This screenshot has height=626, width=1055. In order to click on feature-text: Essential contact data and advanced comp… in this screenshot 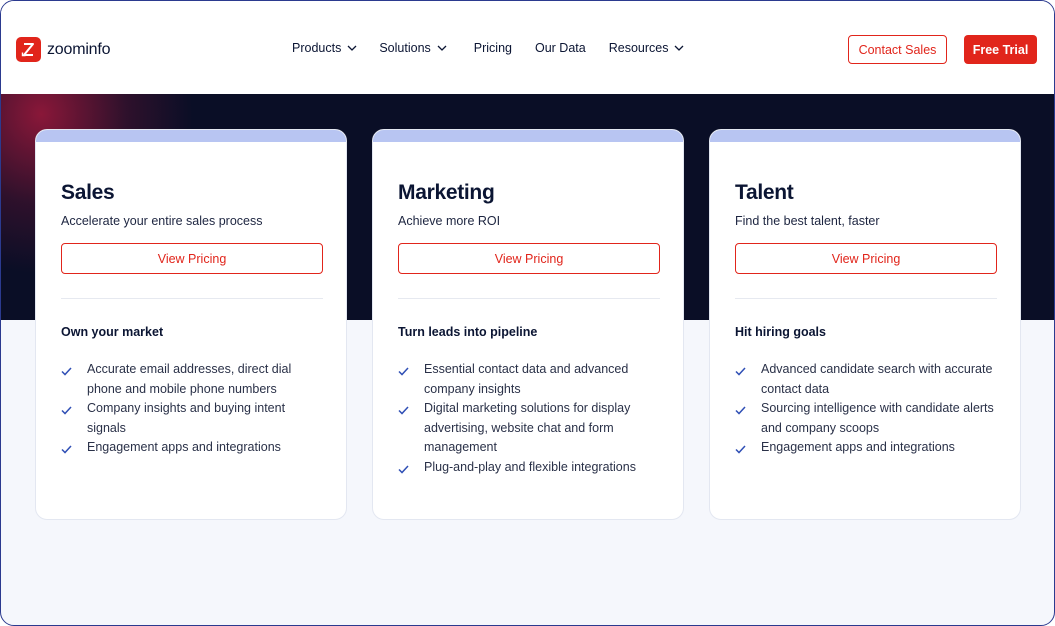, I will do `click(526, 379)`.